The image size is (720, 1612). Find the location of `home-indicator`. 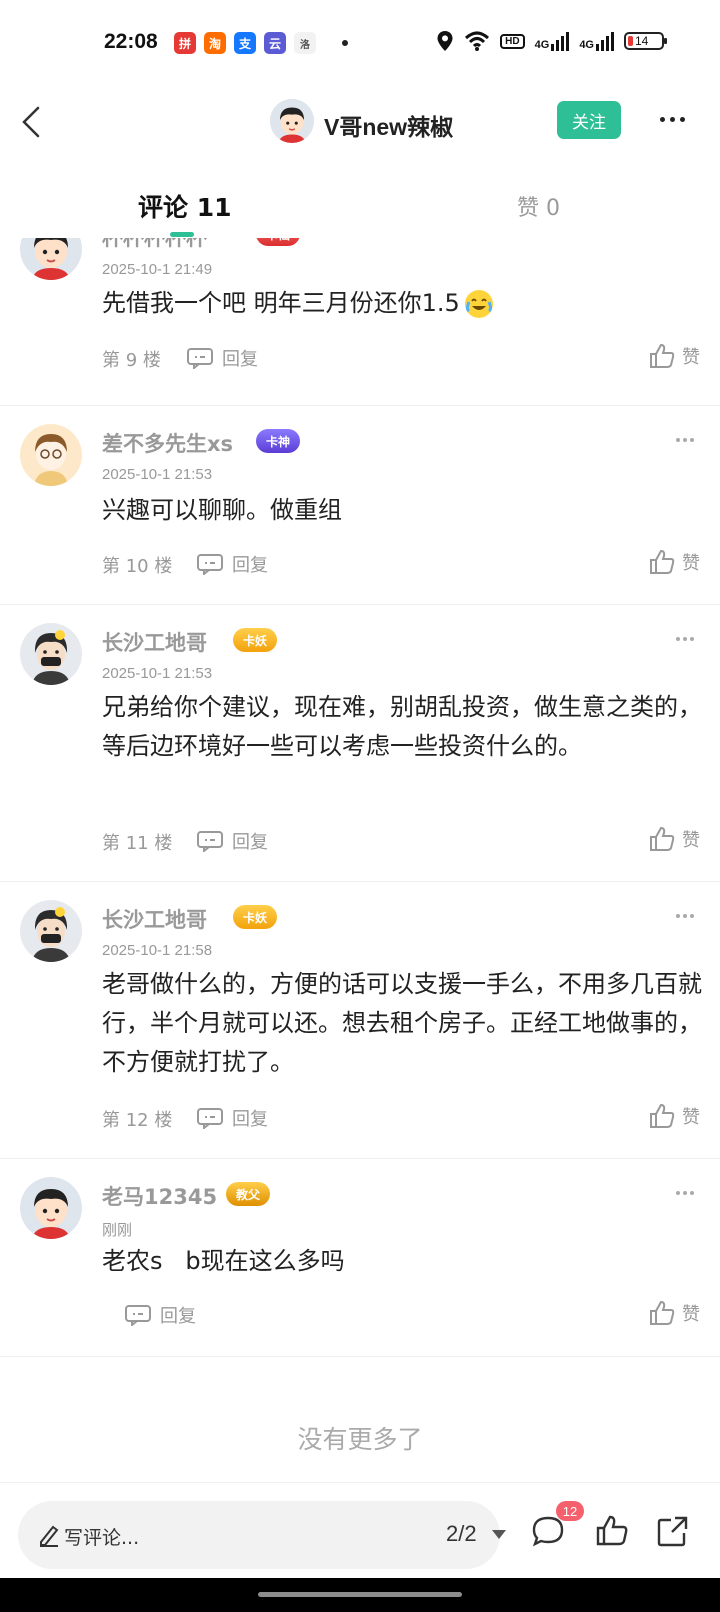

home-indicator is located at coordinates (360, 1594).